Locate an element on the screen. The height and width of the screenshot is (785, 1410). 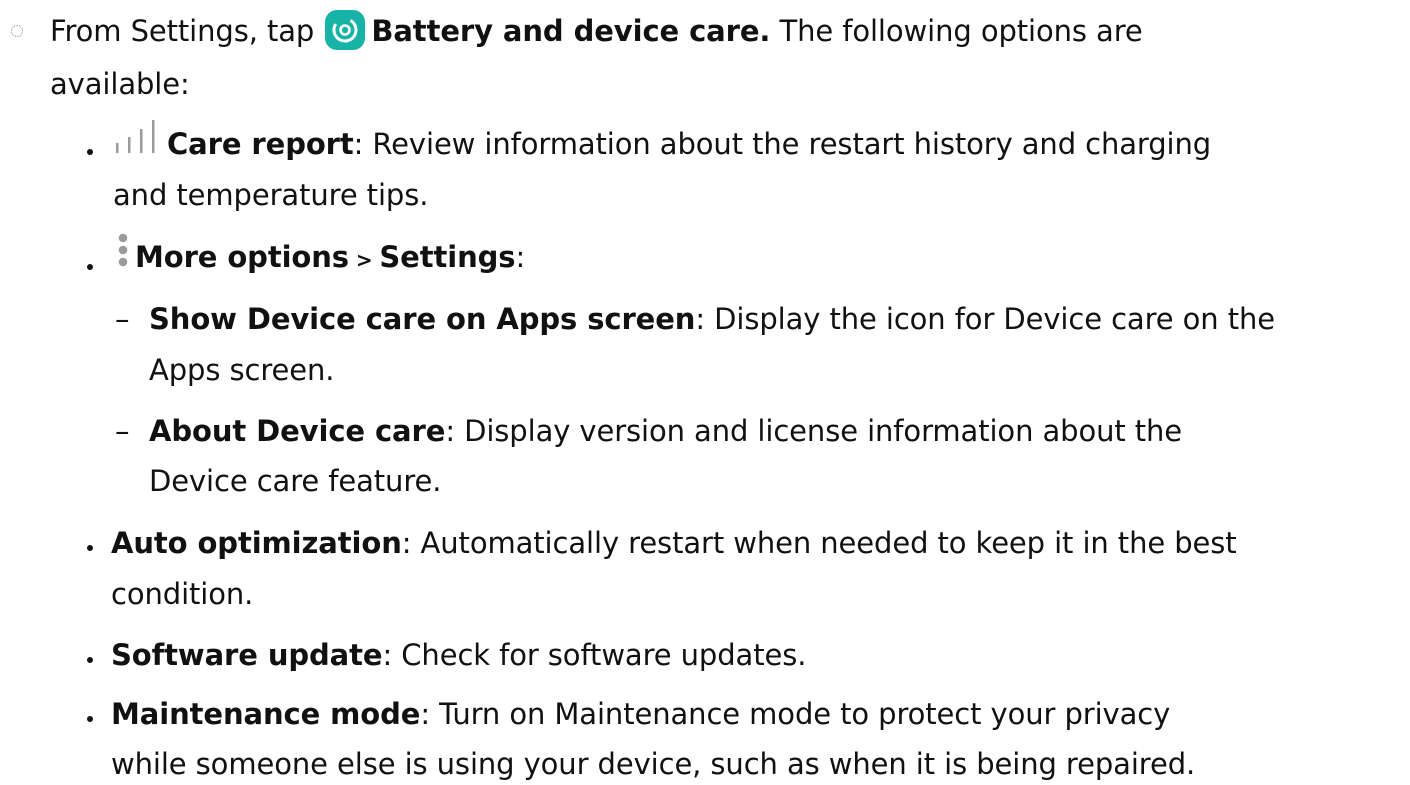
list-item-care-report-cont: and temperature tips. is located at coordinates (270, 195).